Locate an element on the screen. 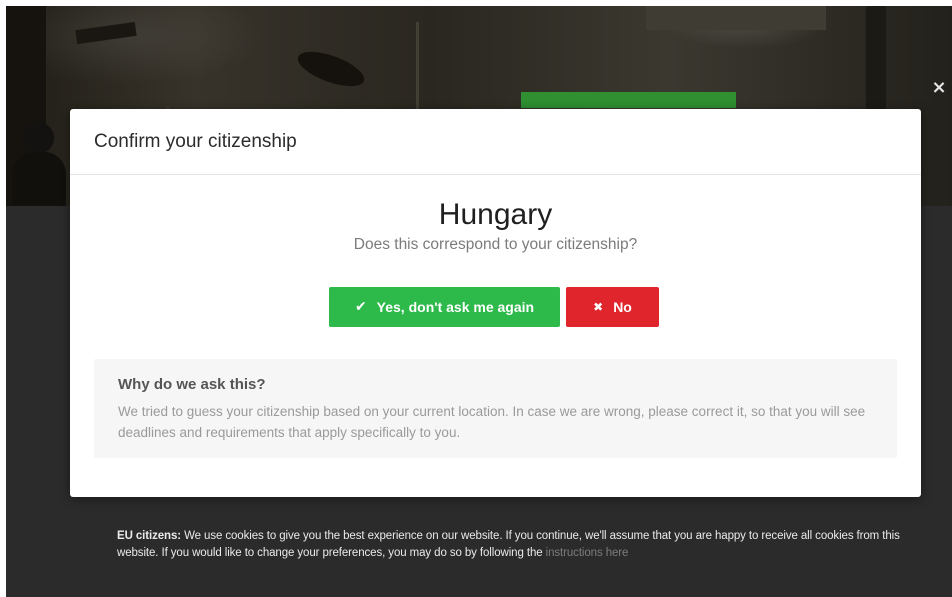 This screenshot has height=597, width=952. confirm-citizenship-button: ✔ Yes, don't ask me again is located at coordinates (444, 307).